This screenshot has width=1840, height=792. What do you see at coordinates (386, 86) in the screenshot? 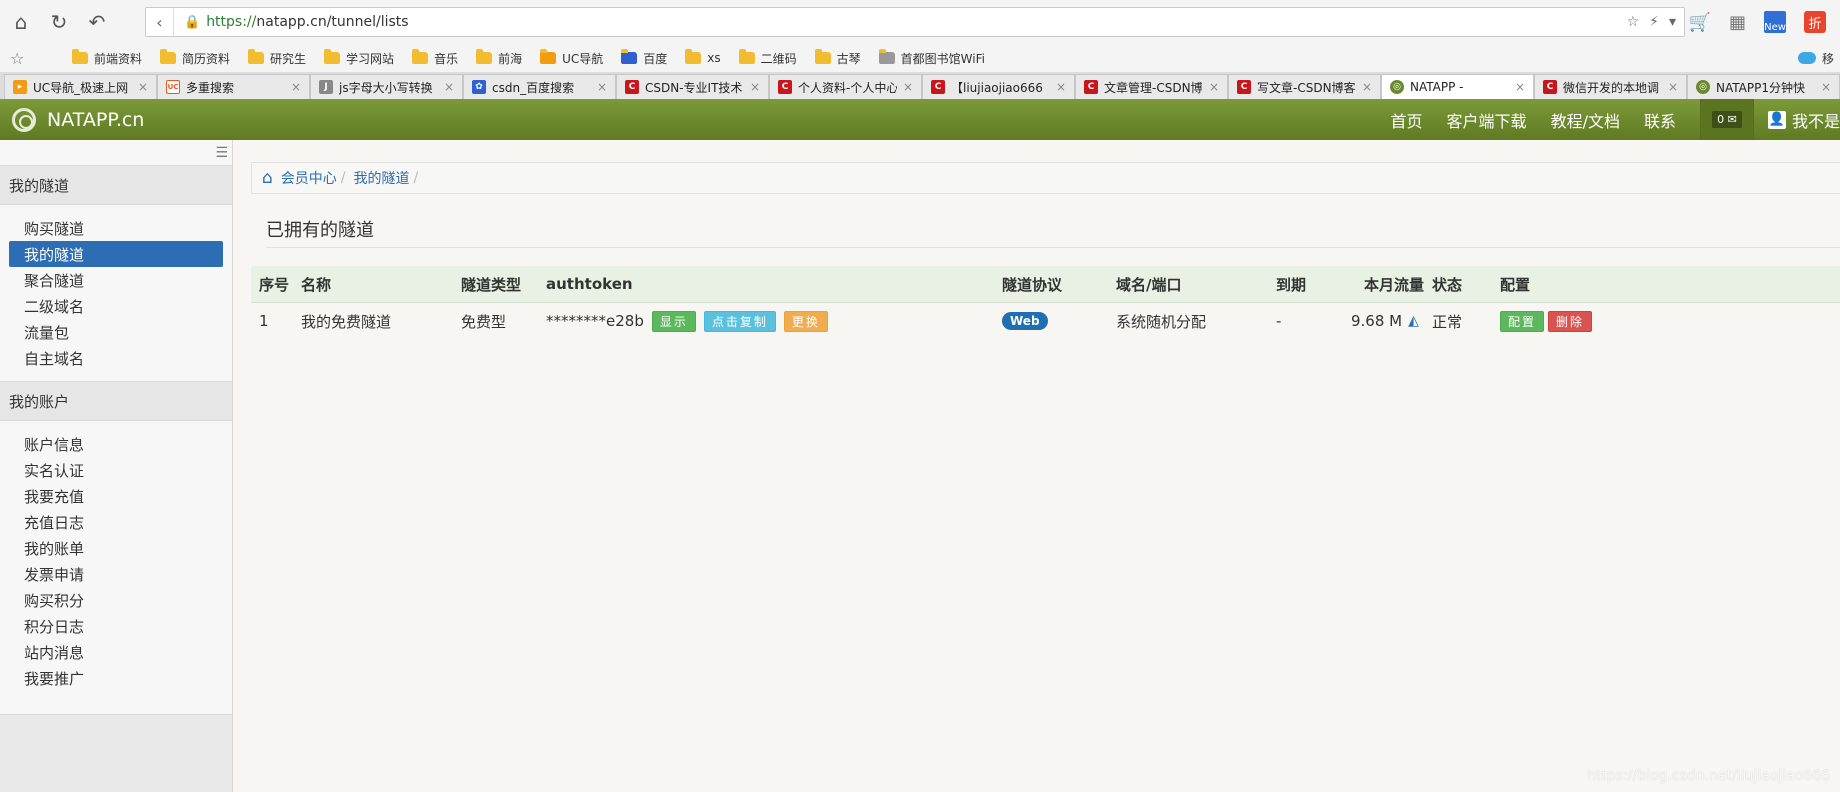
I see `browser-tab: Jjs字母大小写转换 ×` at bounding box center [386, 86].